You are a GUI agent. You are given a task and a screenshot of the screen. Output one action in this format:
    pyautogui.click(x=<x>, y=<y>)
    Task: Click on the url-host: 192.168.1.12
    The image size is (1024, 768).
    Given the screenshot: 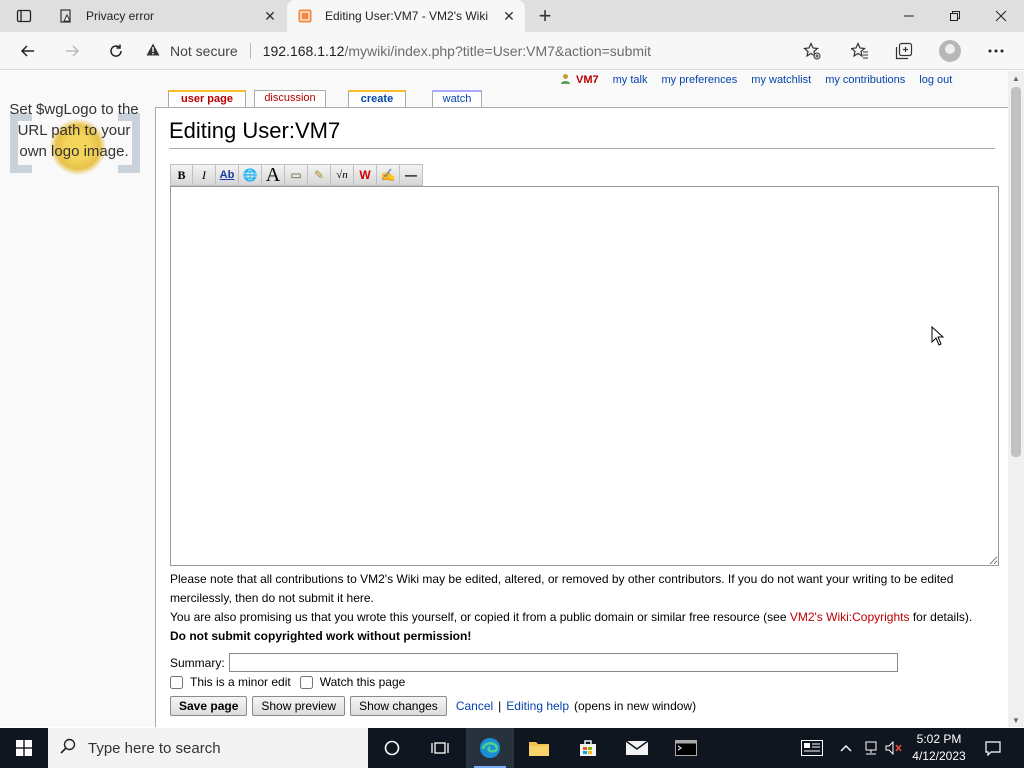 What is the action you would take?
    pyautogui.click(x=303, y=51)
    